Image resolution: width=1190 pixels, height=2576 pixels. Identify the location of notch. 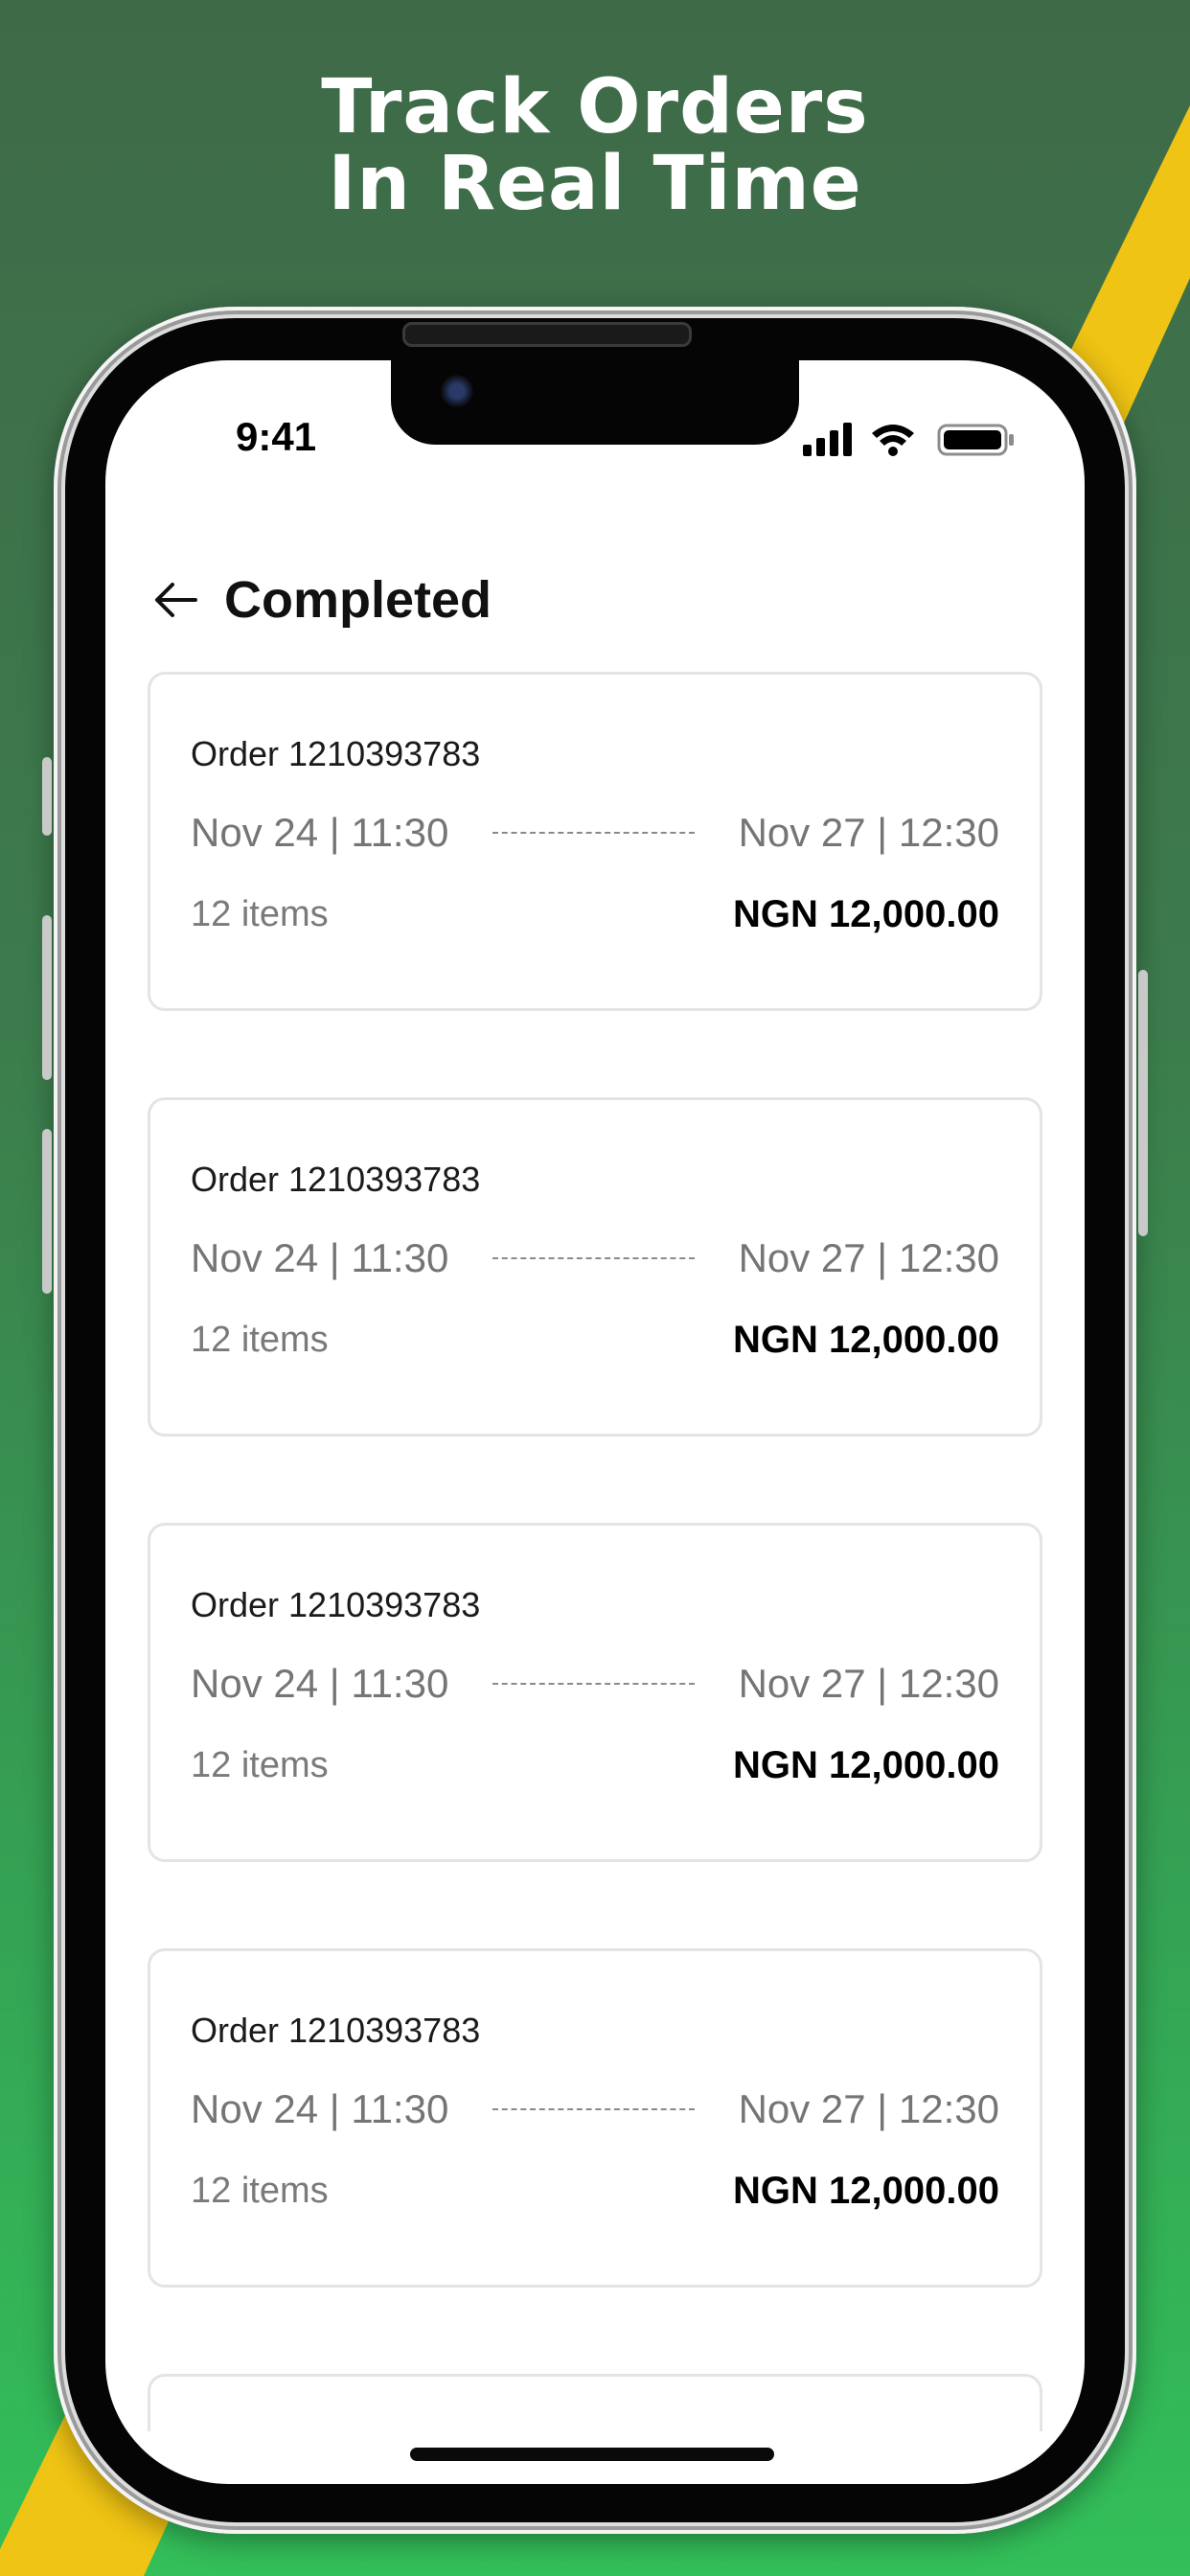
(595, 402).